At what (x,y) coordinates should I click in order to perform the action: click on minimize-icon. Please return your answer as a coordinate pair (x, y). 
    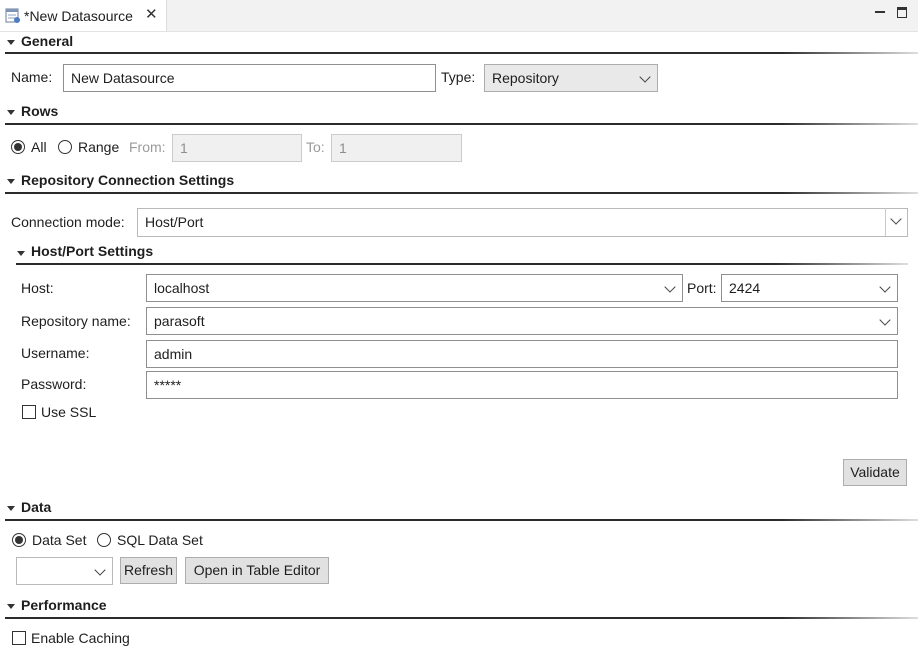
    Looking at the image, I should click on (880, 10).